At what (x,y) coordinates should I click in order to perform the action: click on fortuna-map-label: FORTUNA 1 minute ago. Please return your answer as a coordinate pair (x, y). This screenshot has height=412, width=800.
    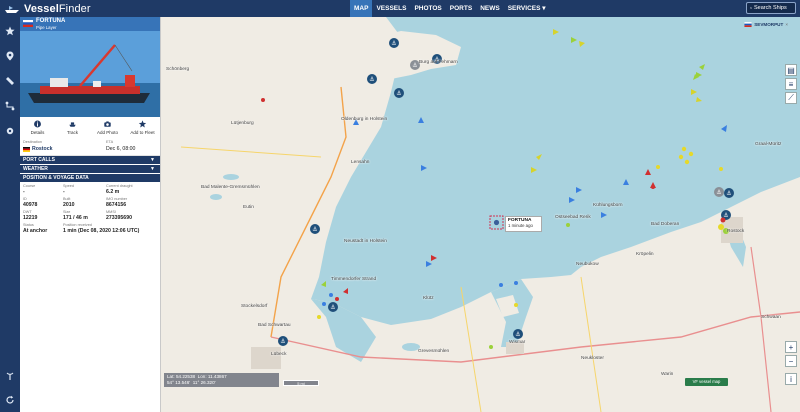
    Looking at the image, I should click on (523, 224).